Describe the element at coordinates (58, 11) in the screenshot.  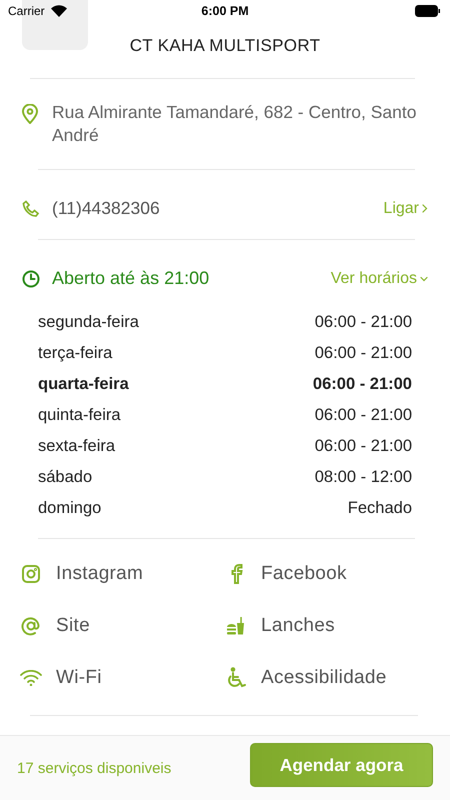
I see `wifi-signal-icon` at that location.